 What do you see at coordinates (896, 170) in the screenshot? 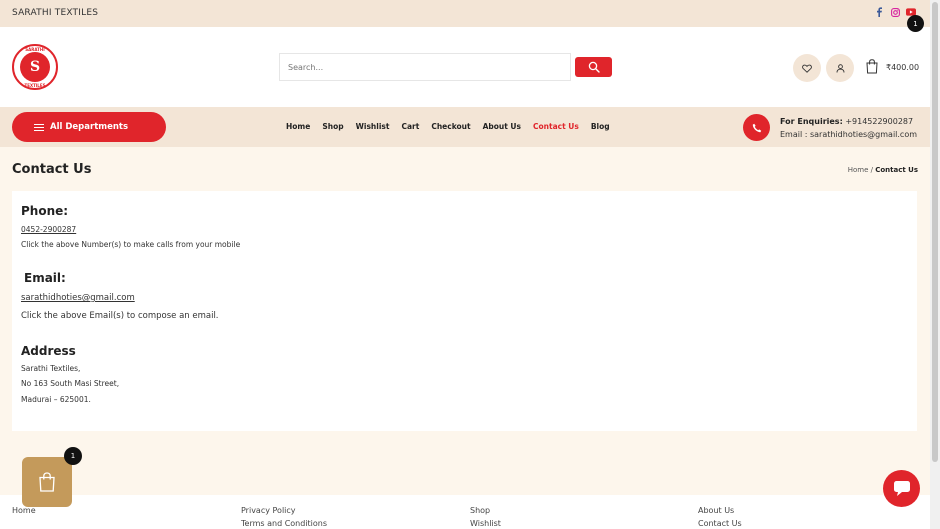
I see `breadcrumb-current: Contact Us` at bounding box center [896, 170].